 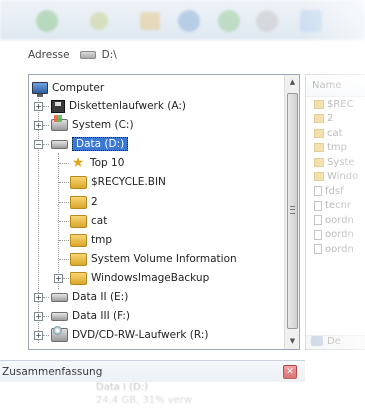 I want to click on file-row: Windo, so click(x=335, y=177).